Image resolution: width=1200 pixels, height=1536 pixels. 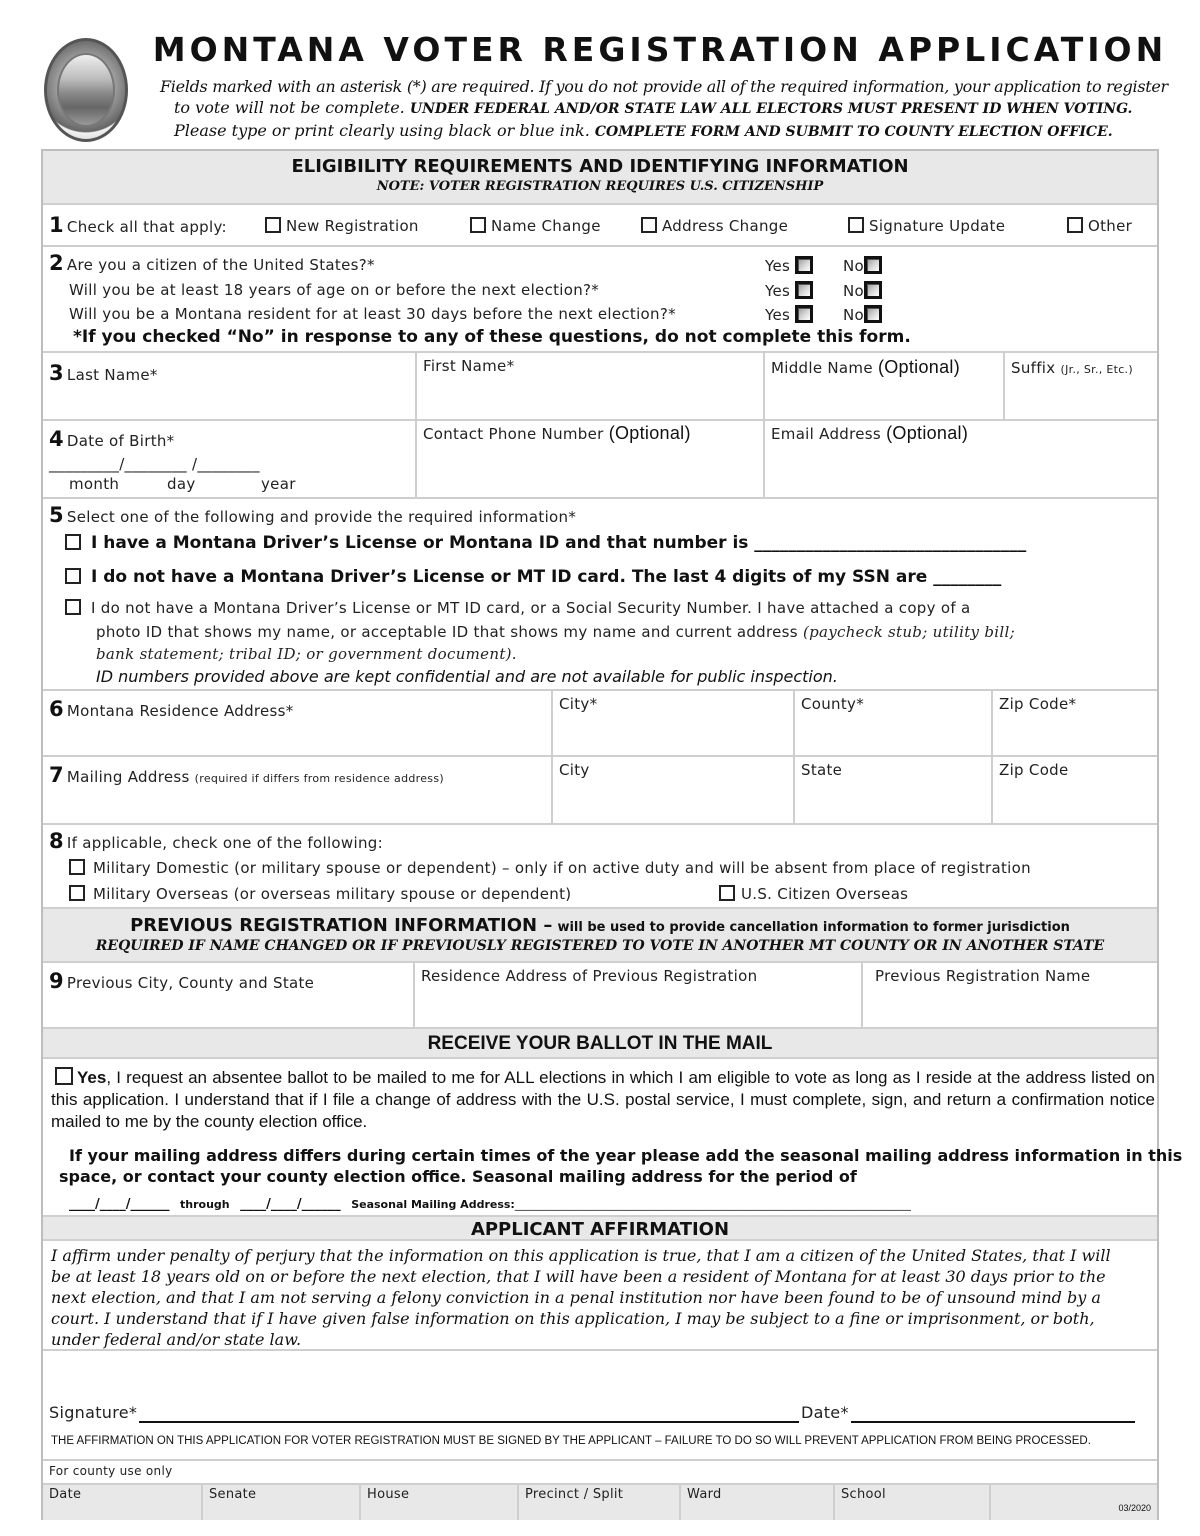 I want to click on residency-yes: Yes, so click(x=789, y=314).